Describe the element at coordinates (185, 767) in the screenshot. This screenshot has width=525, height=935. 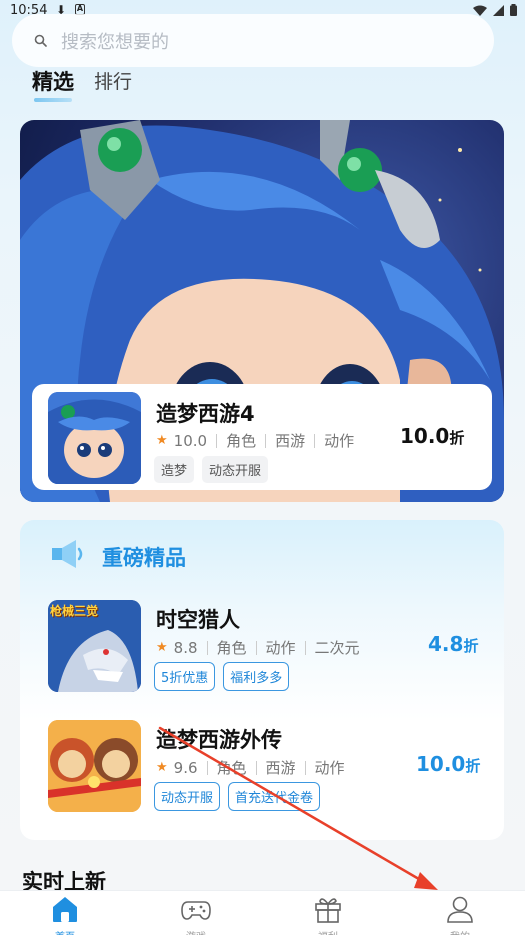
I see `game-rating: 9.6` at that location.